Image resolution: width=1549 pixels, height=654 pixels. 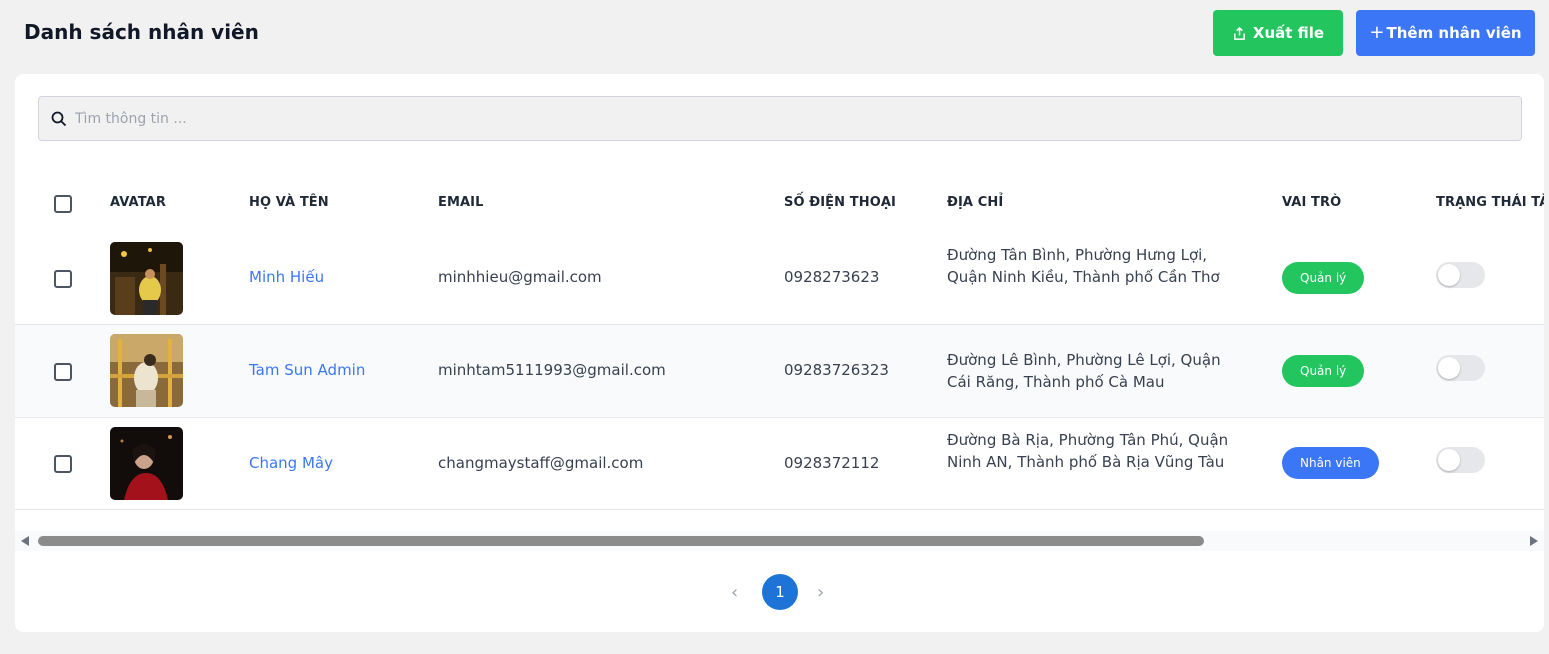 I want to click on column-header-email: EMAIL, so click(x=461, y=202).